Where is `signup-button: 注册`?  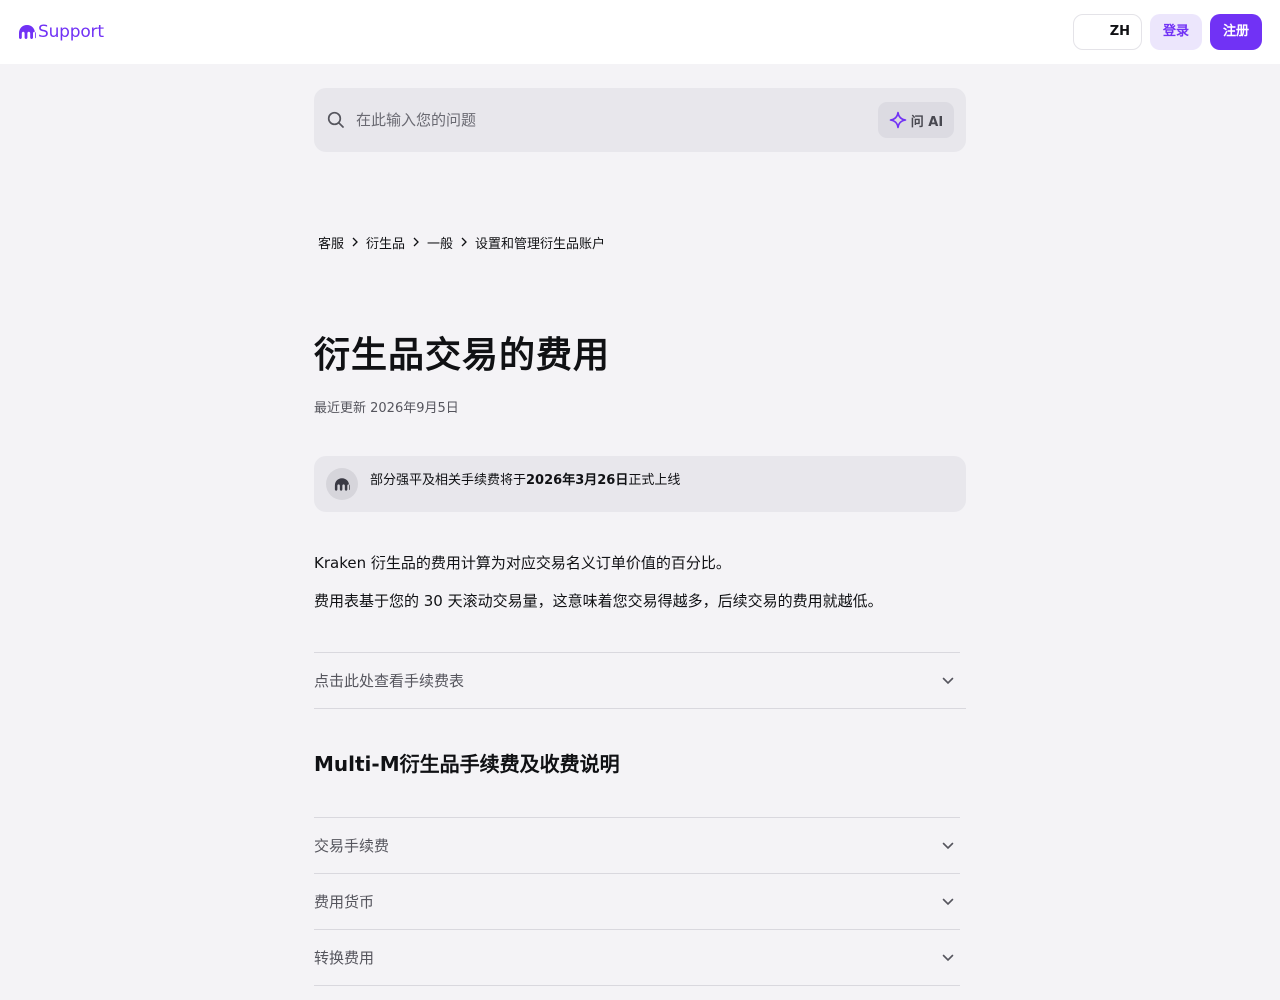 signup-button: 注册 is located at coordinates (1236, 32).